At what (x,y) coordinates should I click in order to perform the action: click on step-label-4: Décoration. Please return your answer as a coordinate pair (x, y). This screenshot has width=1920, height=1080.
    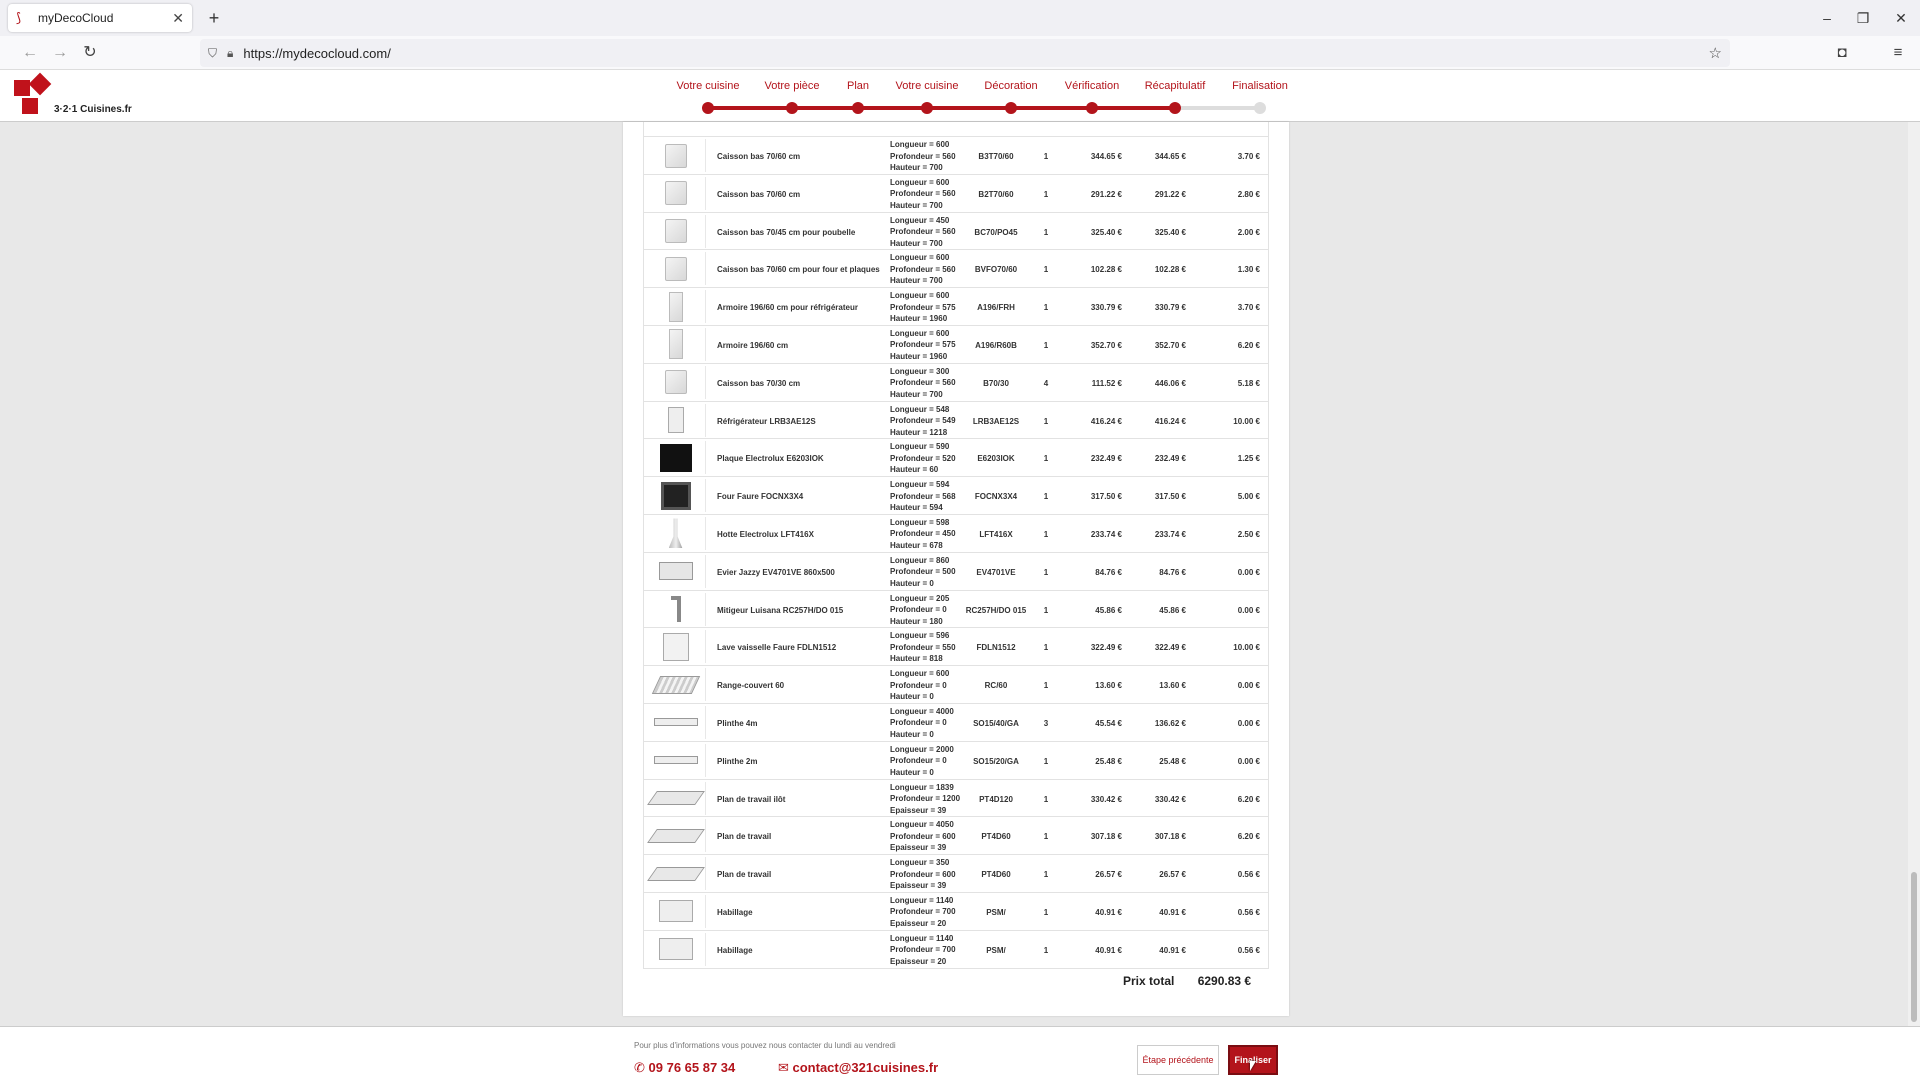
    Looking at the image, I should click on (1010, 86).